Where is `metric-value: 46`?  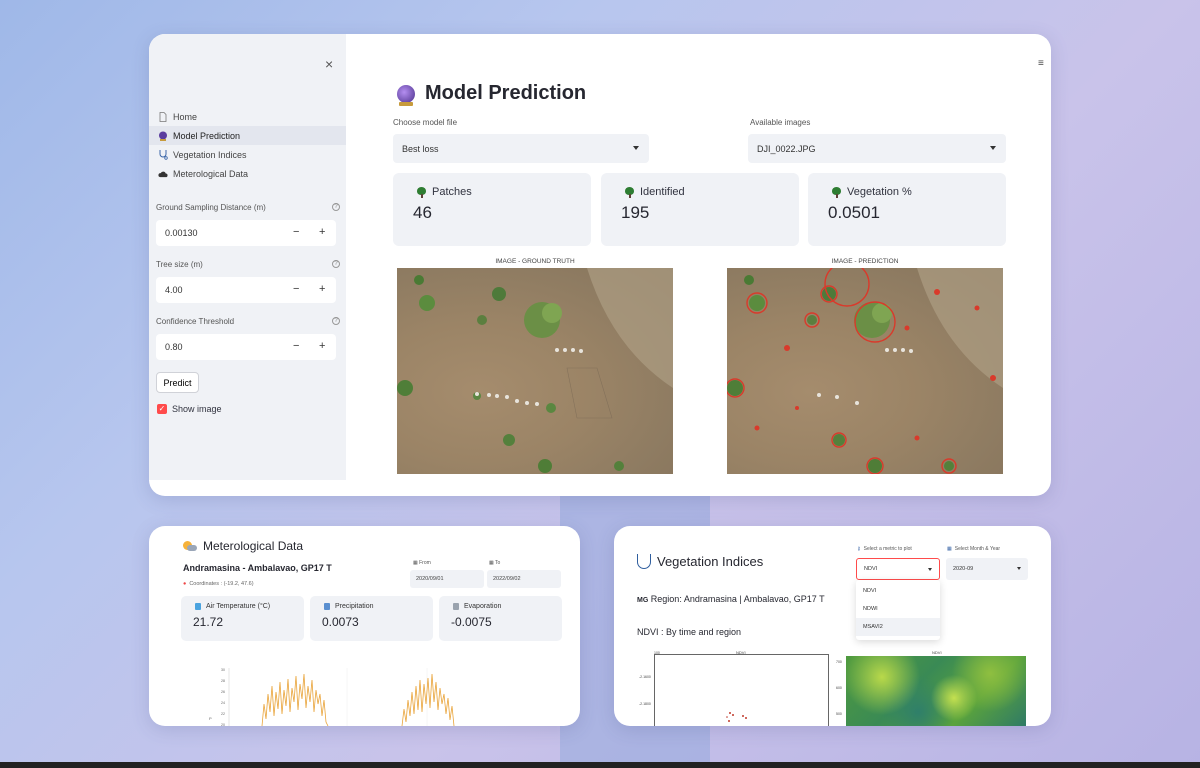 metric-value: 46 is located at coordinates (422, 212).